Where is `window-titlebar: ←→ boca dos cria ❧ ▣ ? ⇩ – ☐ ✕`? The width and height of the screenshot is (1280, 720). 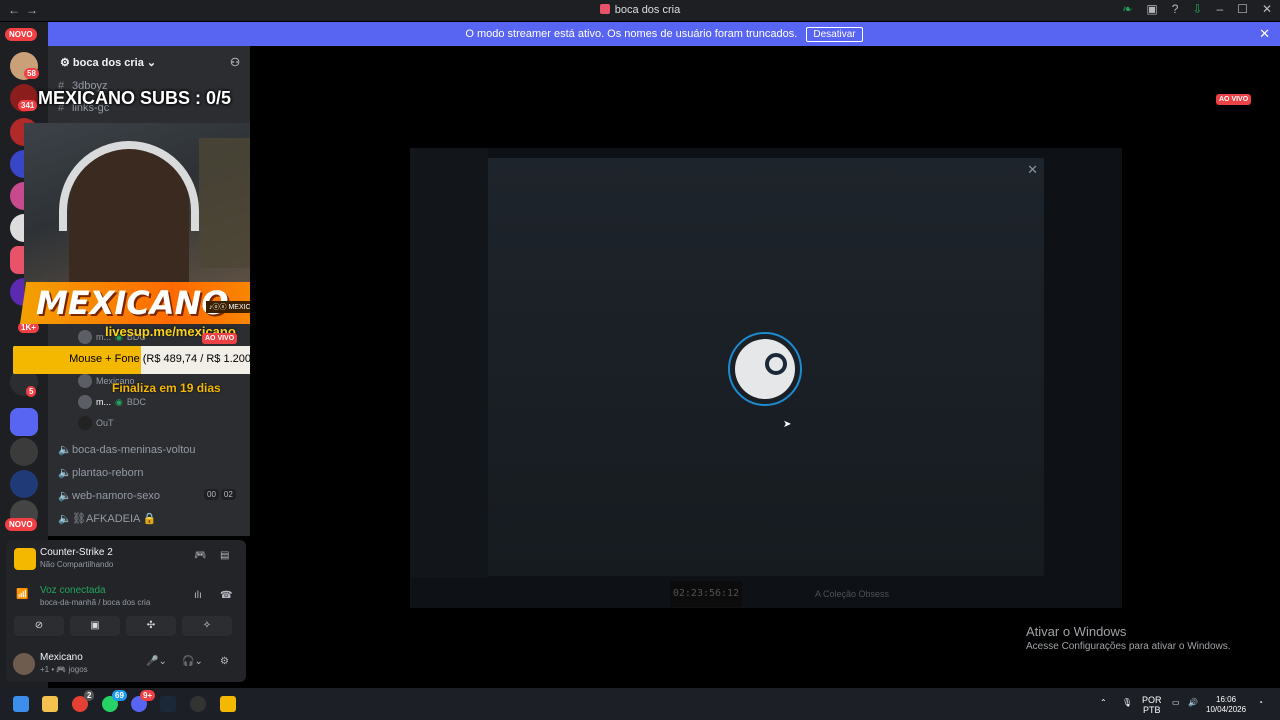 window-titlebar: ←→ boca dos cria ❧ ▣ ? ⇩ – ☐ ✕ is located at coordinates (640, 10).